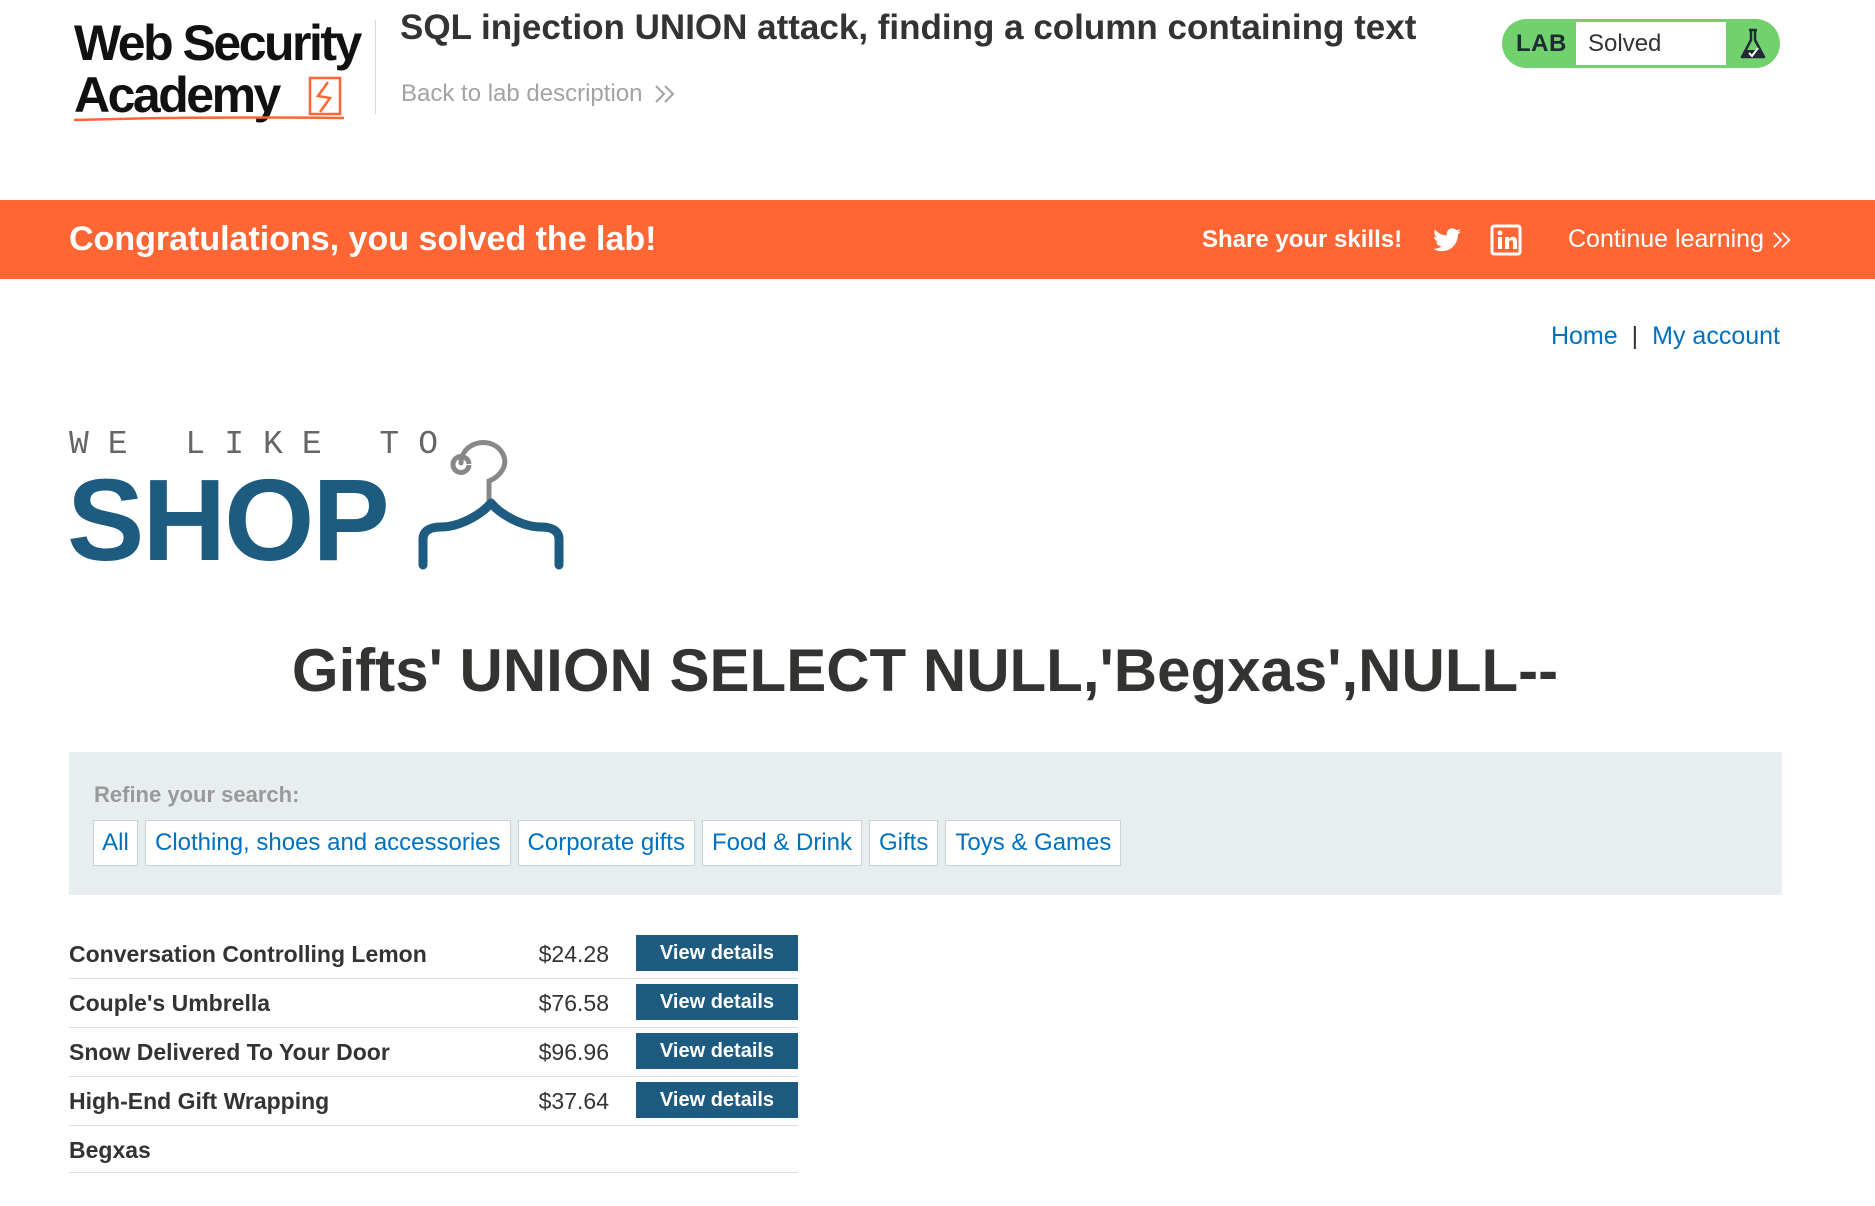 This screenshot has height=1206, width=1875. What do you see at coordinates (925, 670) in the screenshot?
I see `search-heading: Gifts' UNION SELECT NULL,'Begxas',NULL--` at bounding box center [925, 670].